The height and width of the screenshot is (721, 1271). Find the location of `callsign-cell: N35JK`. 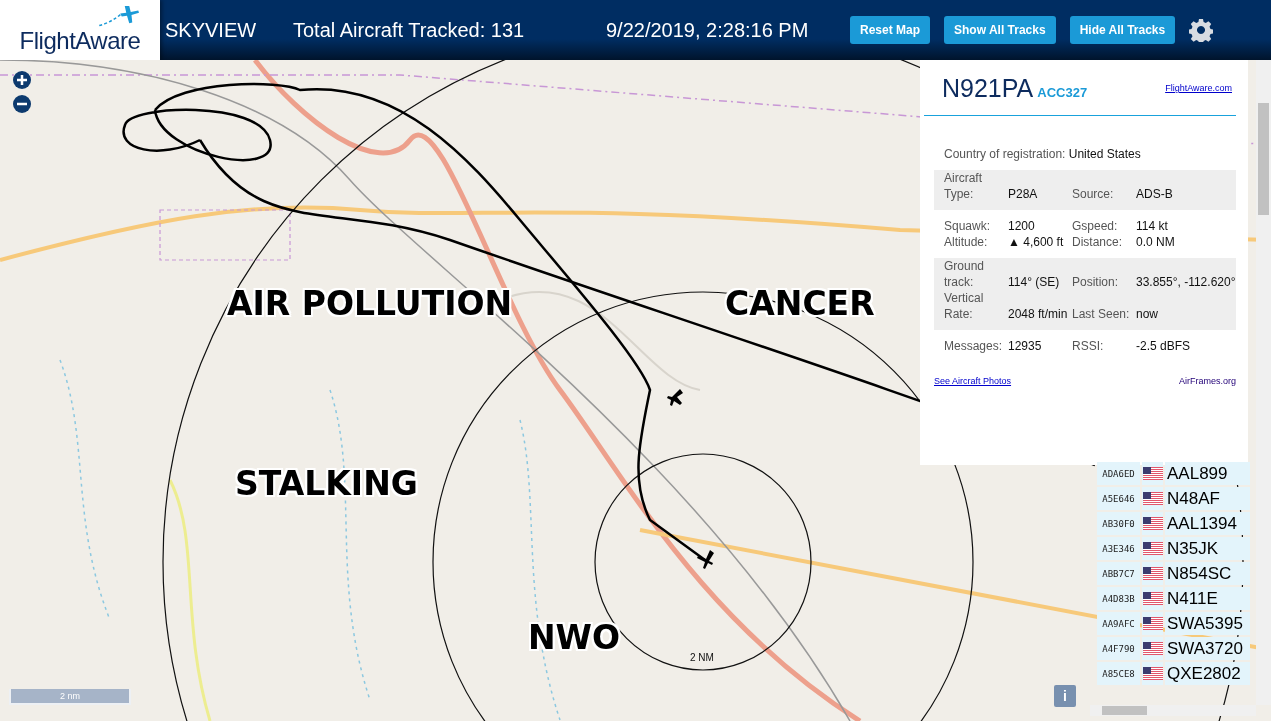

callsign-cell: N35JK is located at coordinates (1207, 548).